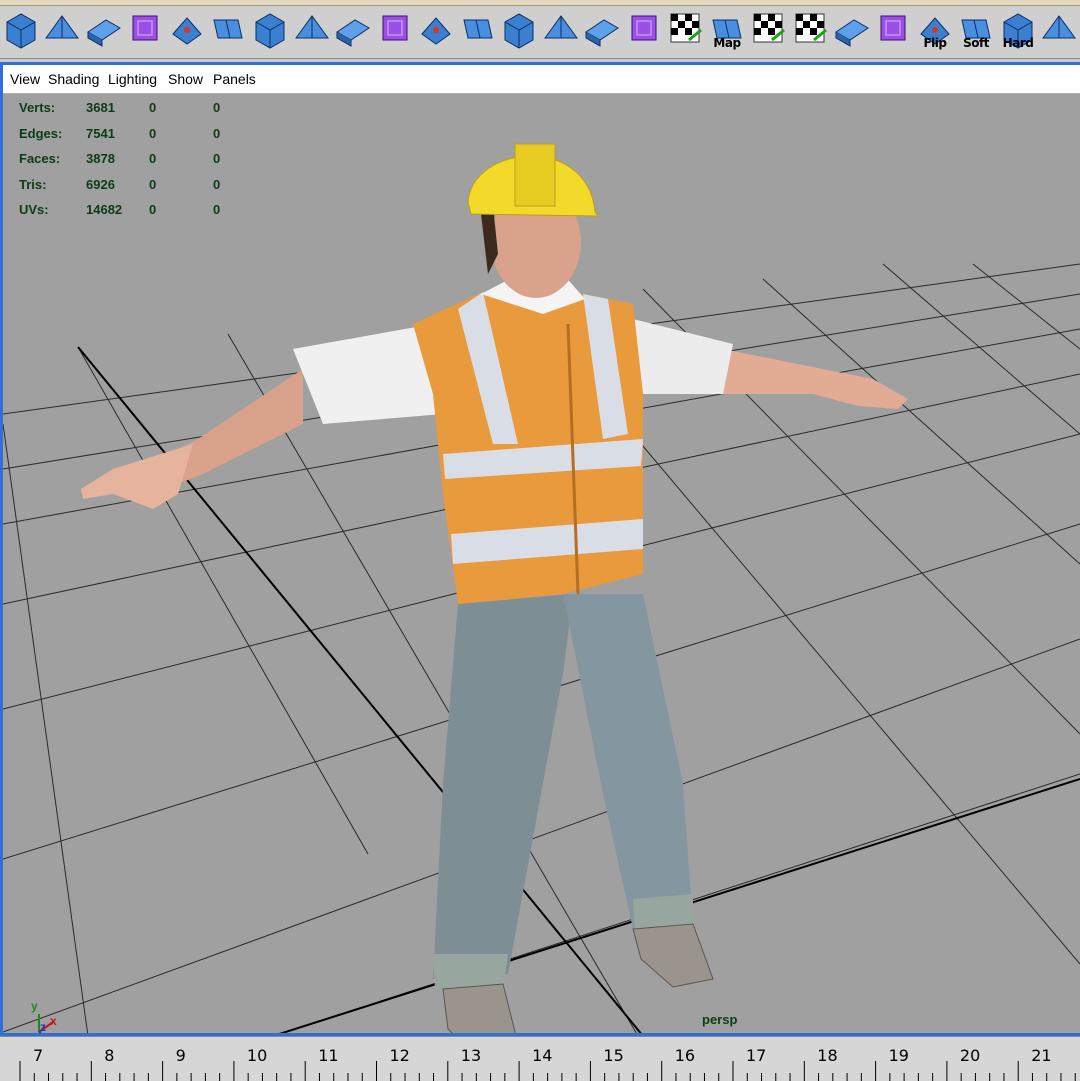 This screenshot has height=1081, width=1080. Describe the element at coordinates (40, 158) in the screenshot. I see `hud-row-label: Faces:` at that location.